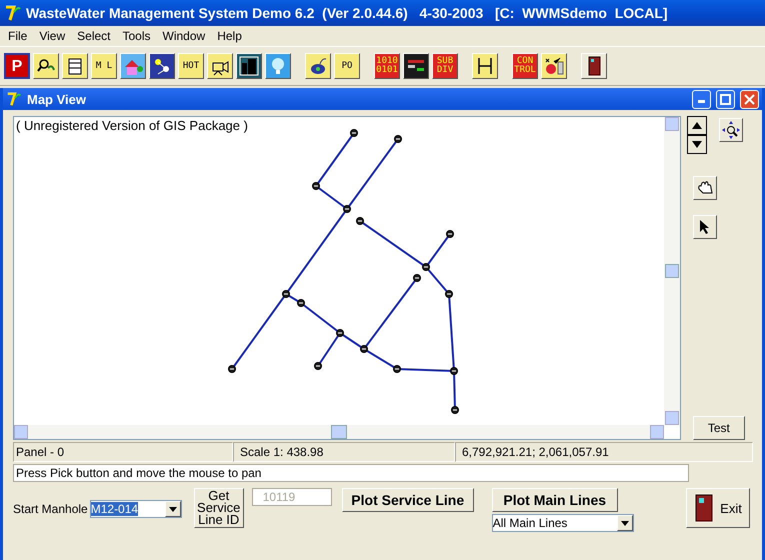 This screenshot has height=560, width=765. I want to click on get-service-line-id-button: Get Service Line ID, so click(219, 508).